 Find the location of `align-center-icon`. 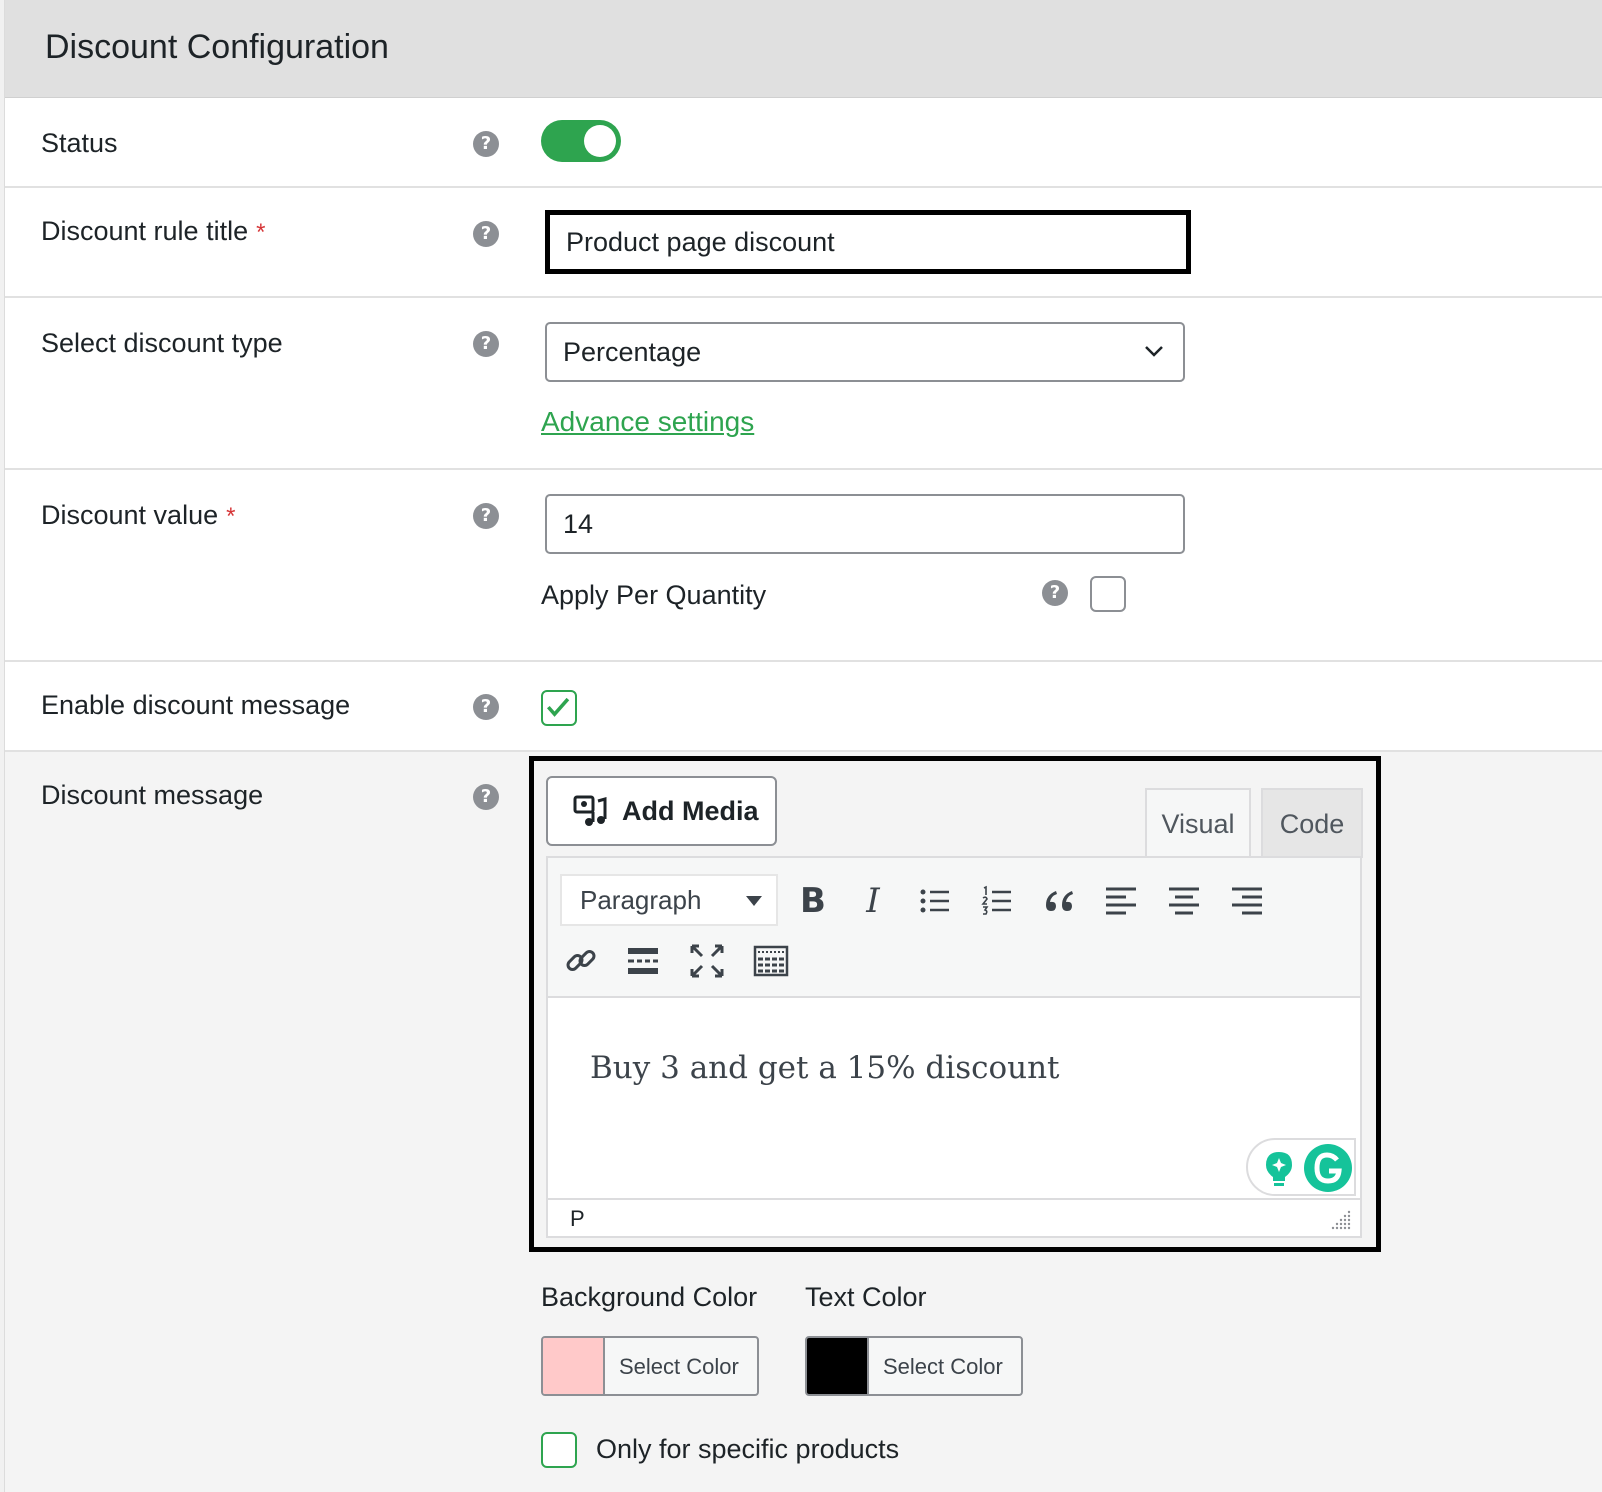

align-center-icon is located at coordinates (1184, 901).